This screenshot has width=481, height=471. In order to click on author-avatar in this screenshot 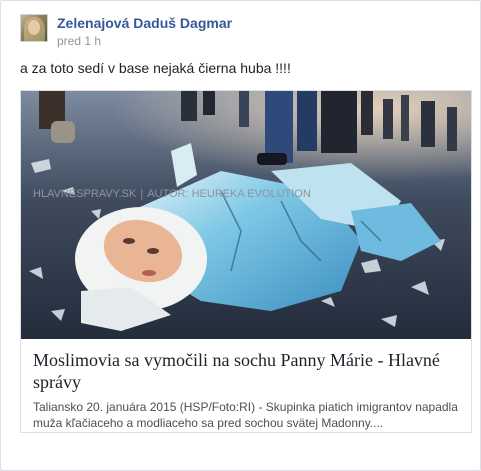, I will do `click(34, 28)`.